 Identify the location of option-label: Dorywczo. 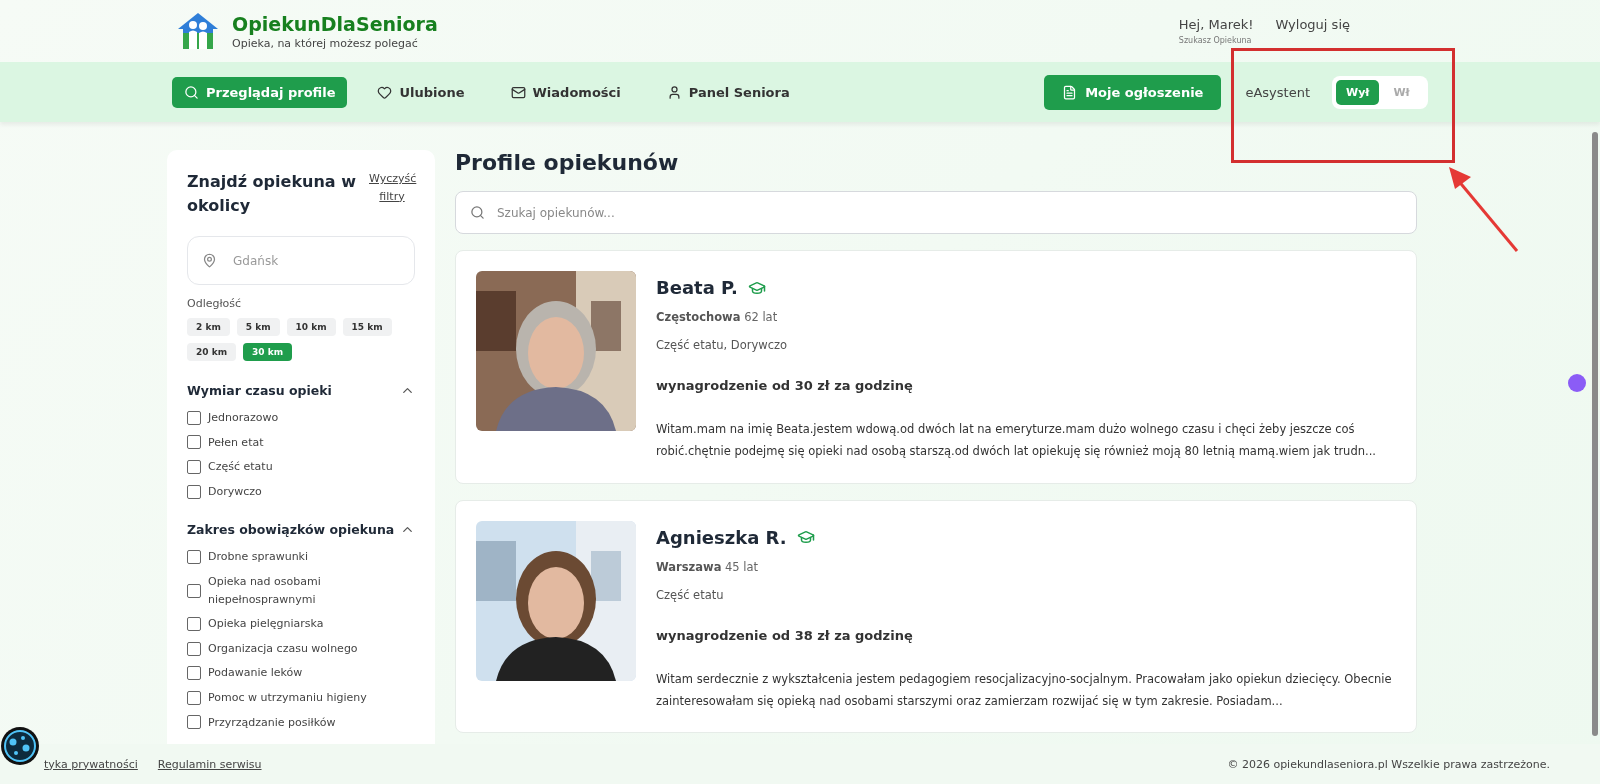
(235, 491).